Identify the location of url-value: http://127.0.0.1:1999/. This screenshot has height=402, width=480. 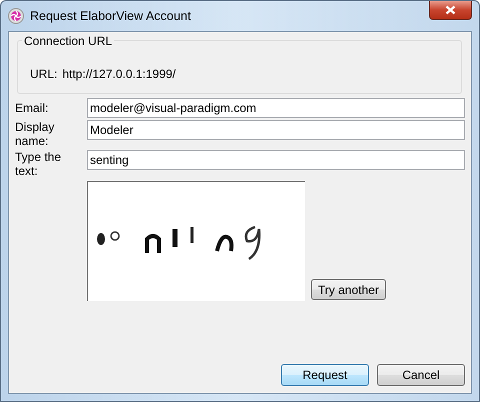
(119, 74).